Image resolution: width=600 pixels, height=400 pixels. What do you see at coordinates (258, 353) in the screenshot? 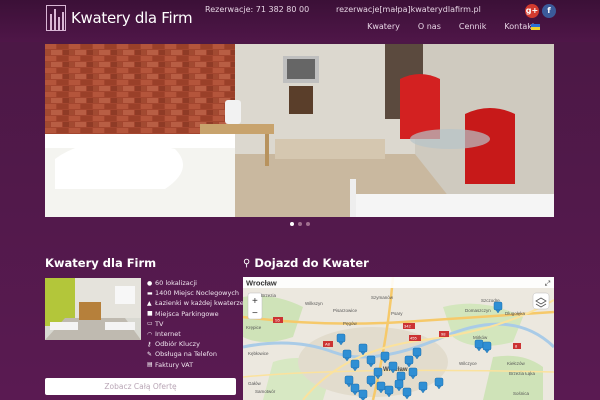
I see `map-label: Kębłowice` at bounding box center [258, 353].